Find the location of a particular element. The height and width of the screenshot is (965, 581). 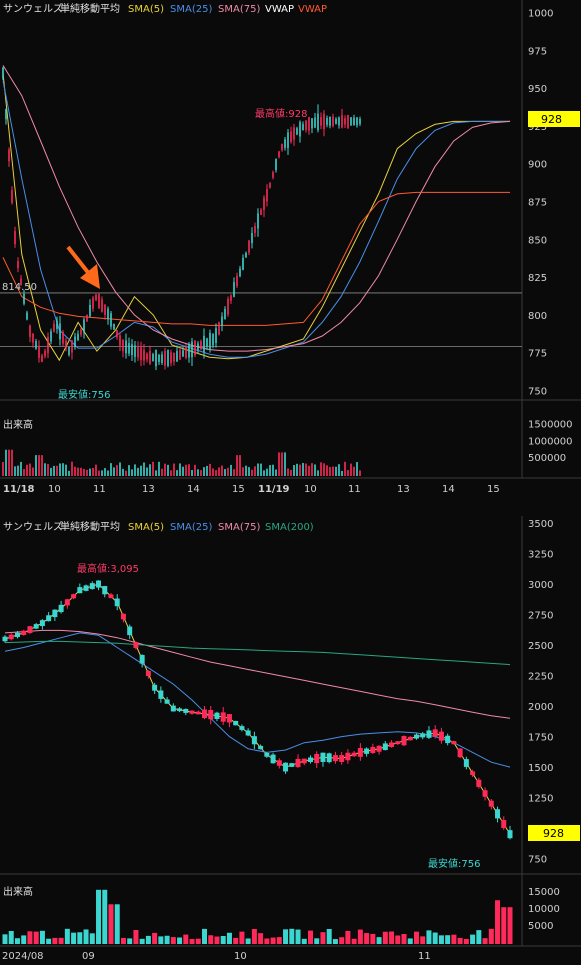

volume-tick-label: 5000 is located at coordinates (540, 926).